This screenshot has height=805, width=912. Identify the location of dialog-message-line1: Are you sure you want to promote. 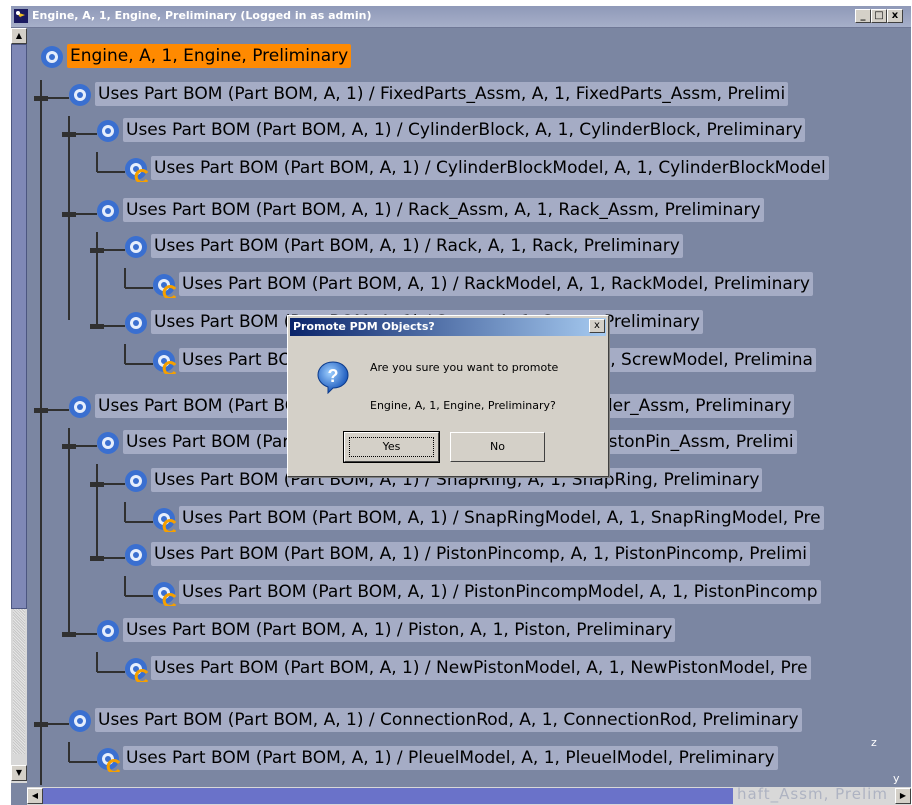
(464, 367).